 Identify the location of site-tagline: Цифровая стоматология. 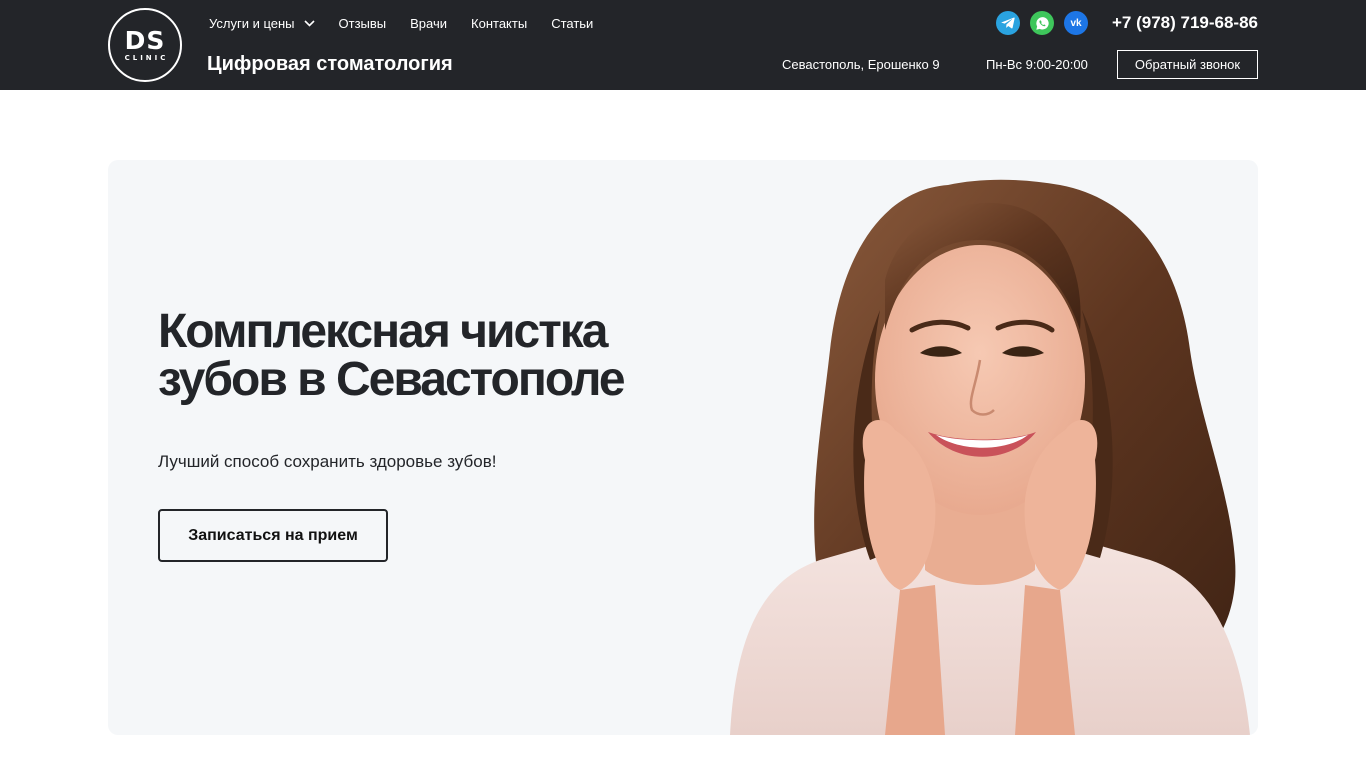
(330, 64).